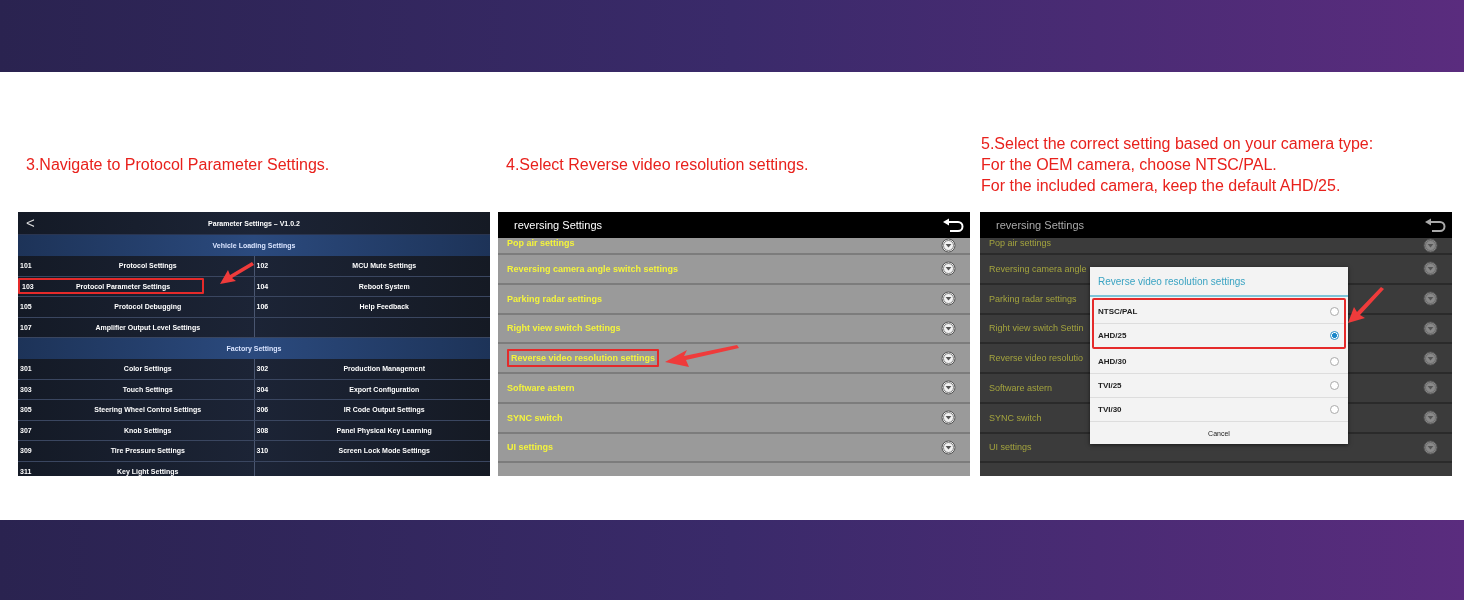 This screenshot has height=600, width=1464. Describe the element at coordinates (1129, 164) in the screenshot. I see `step-caption: For the OEM camera, choose NTSC/PAL.` at that location.